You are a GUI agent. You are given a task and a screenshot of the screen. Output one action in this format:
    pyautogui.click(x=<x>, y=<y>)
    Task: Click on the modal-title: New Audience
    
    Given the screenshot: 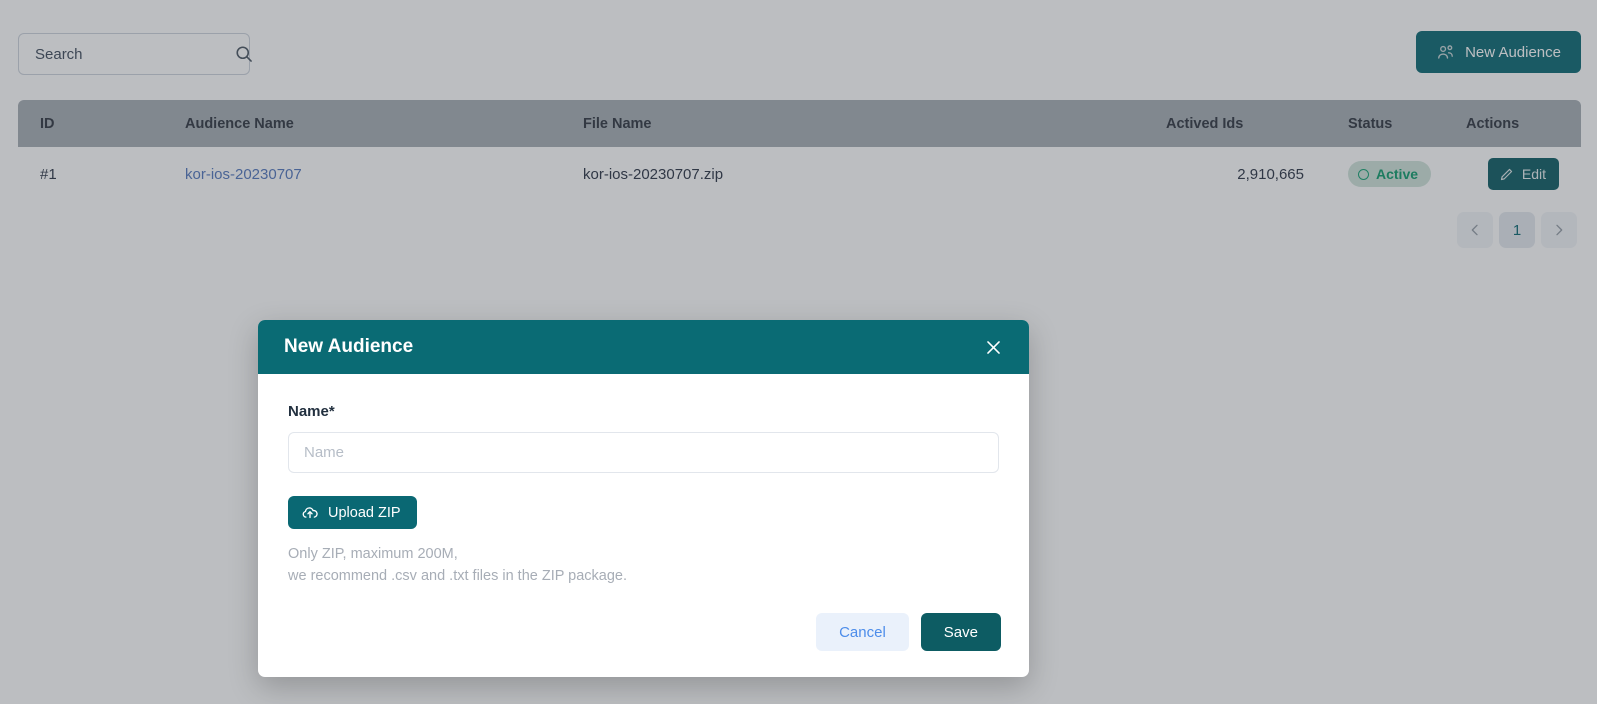 What is the action you would take?
    pyautogui.click(x=349, y=346)
    